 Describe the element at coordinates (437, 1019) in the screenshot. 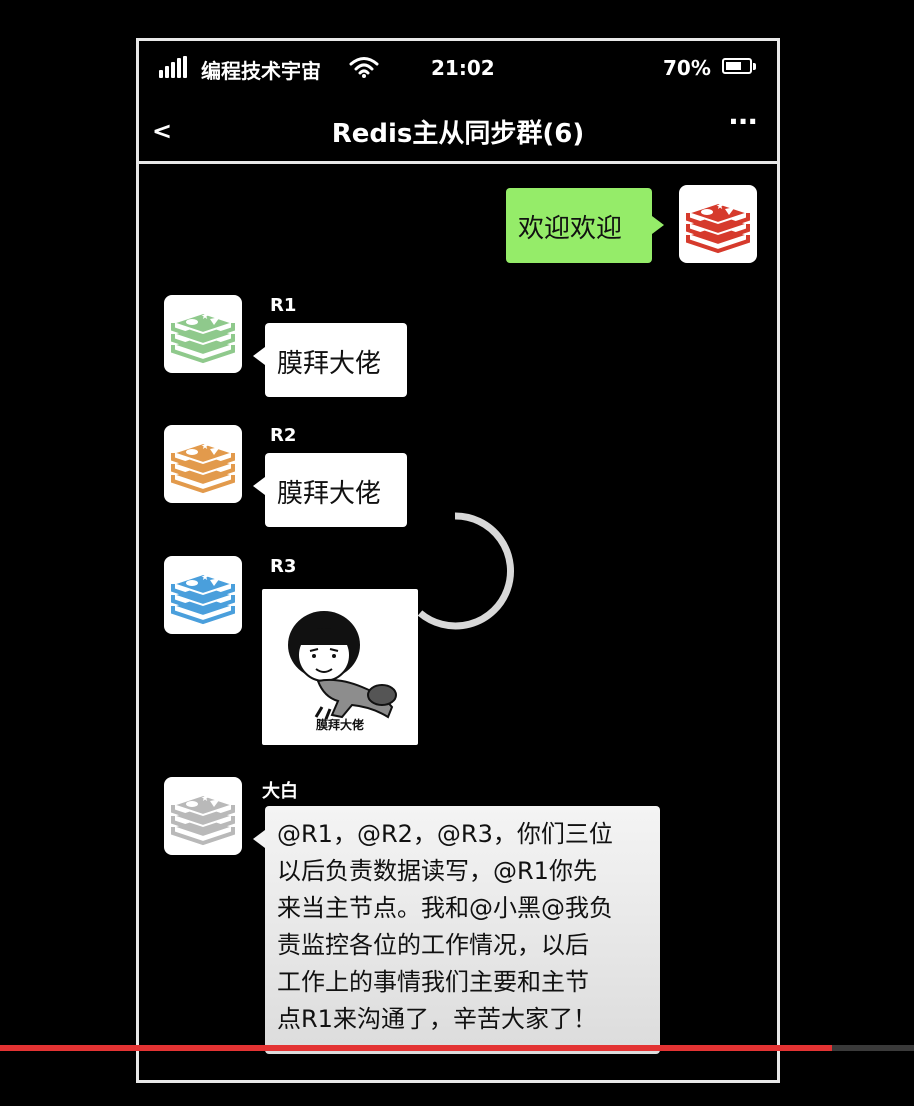

I see `message-line: 点R1来沟通了，辛苦大家了！` at that location.